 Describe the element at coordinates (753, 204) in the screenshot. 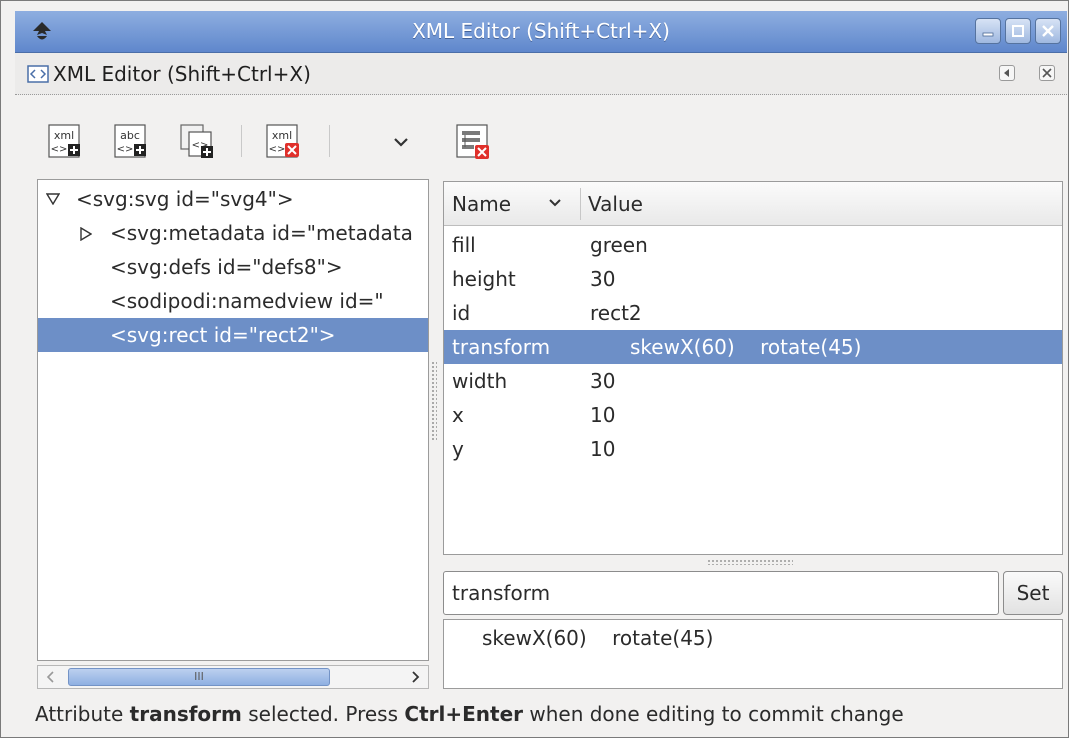

I see `attributes-header: Name Value` at that location.